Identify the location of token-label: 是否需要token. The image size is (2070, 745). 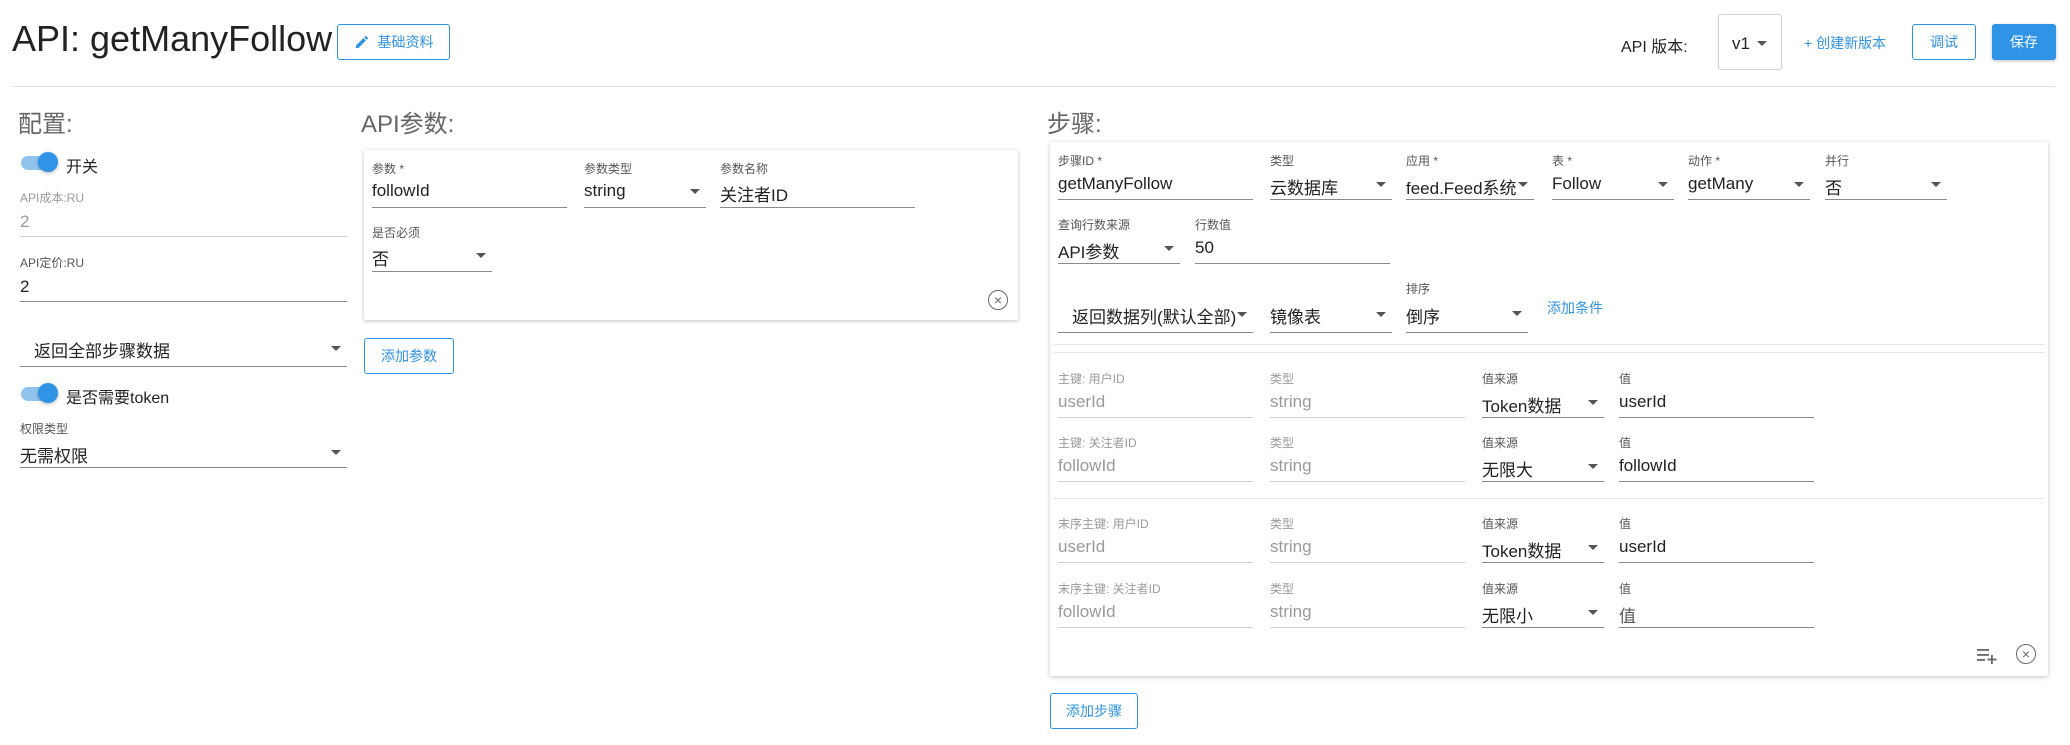
(118, 398).